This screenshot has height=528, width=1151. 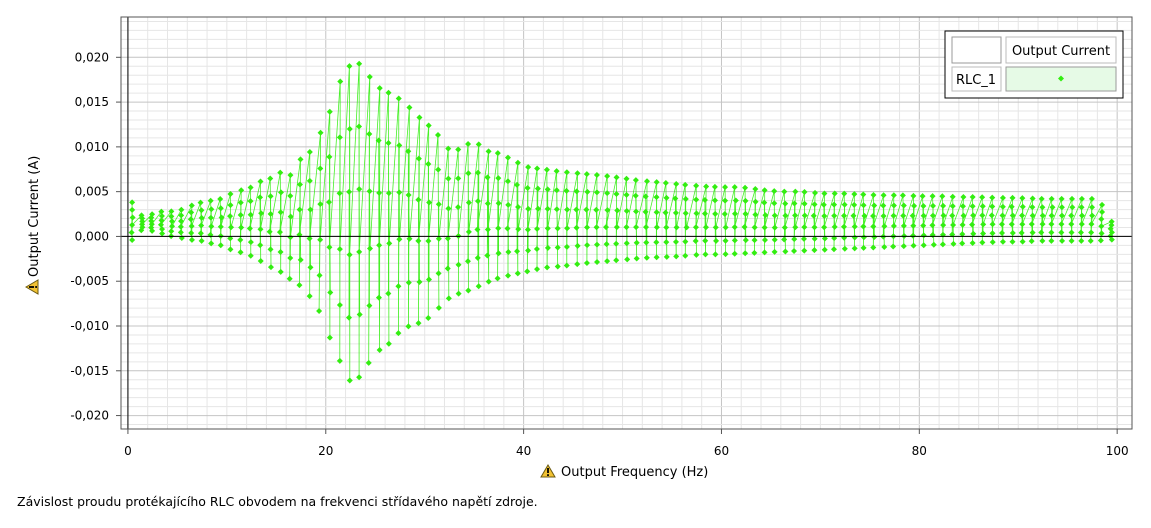 I want to click on y-tick-label: -0,020, so click(x=89, y=416).